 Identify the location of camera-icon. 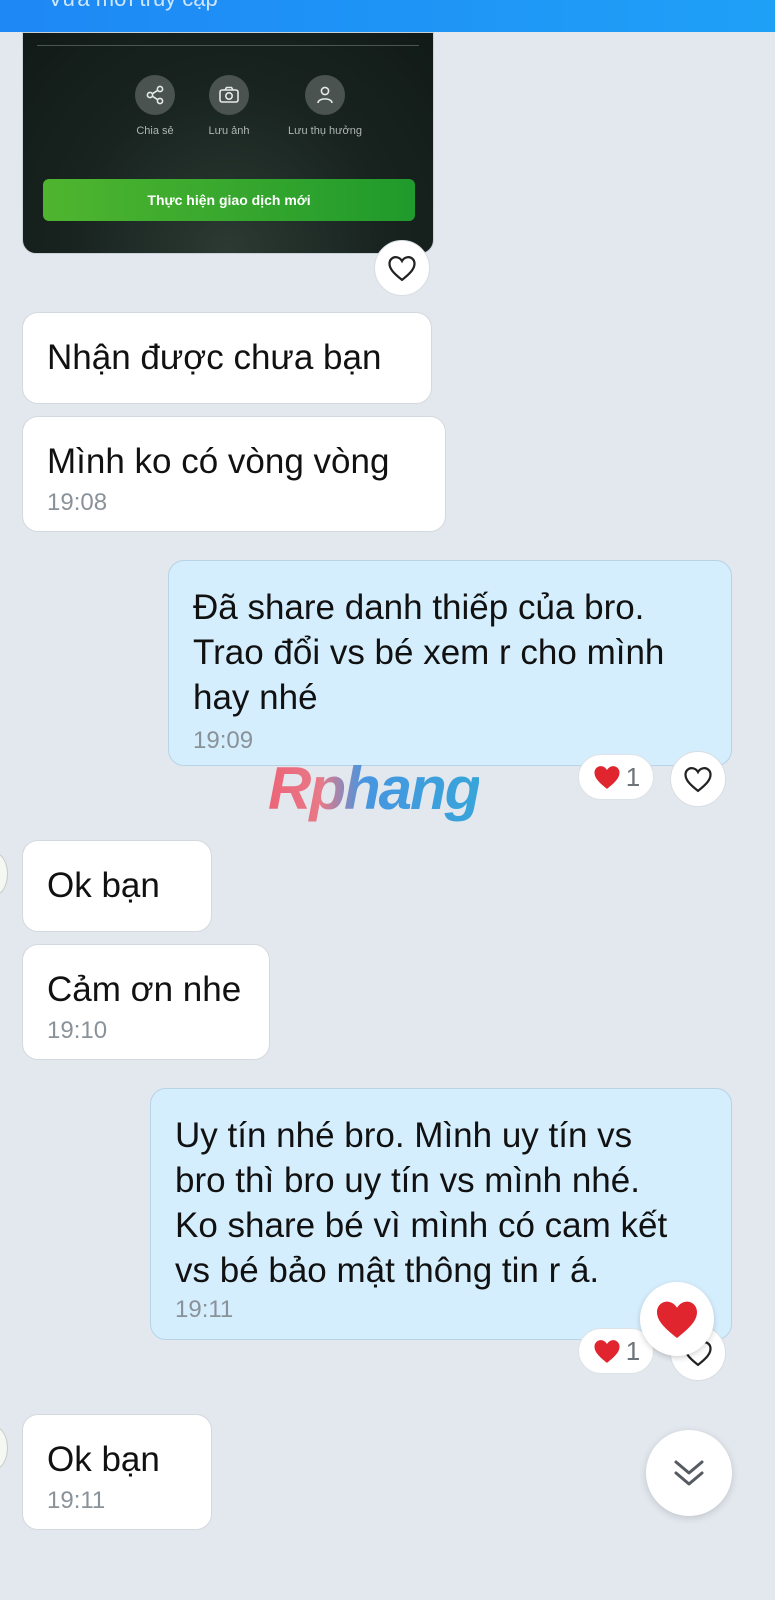
(229, 95).